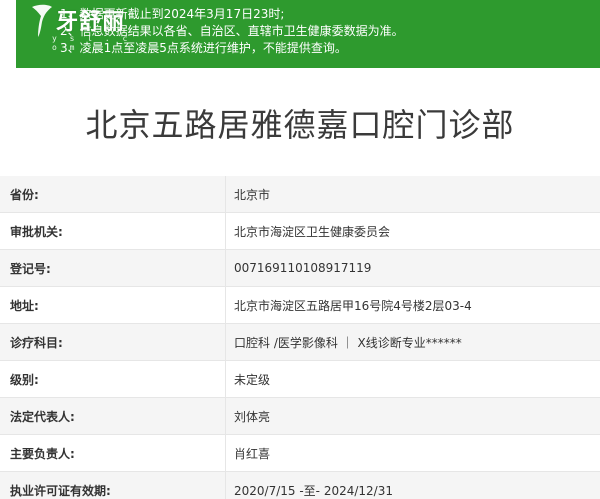 The image size is (600, 499). I want to click on info-value: 007169110108917119, so click(303, 268).